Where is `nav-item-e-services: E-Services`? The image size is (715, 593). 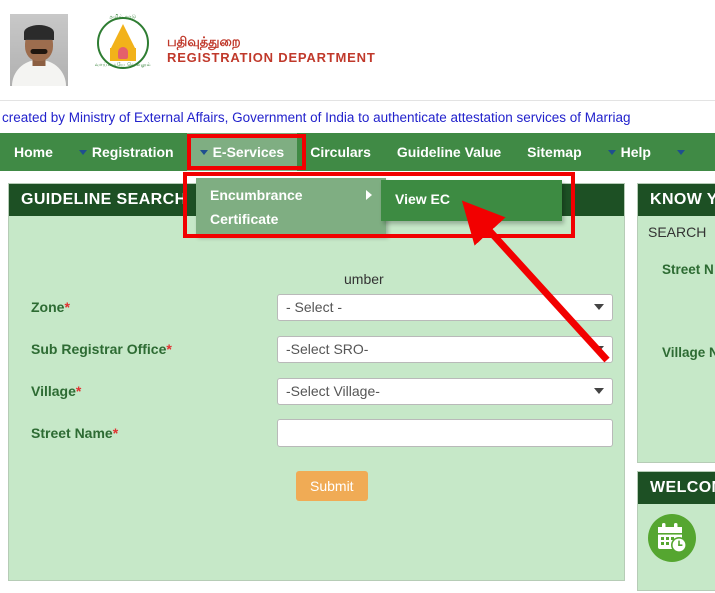 nav-item-e-services: E-Services is located at coordinates (242, 152).